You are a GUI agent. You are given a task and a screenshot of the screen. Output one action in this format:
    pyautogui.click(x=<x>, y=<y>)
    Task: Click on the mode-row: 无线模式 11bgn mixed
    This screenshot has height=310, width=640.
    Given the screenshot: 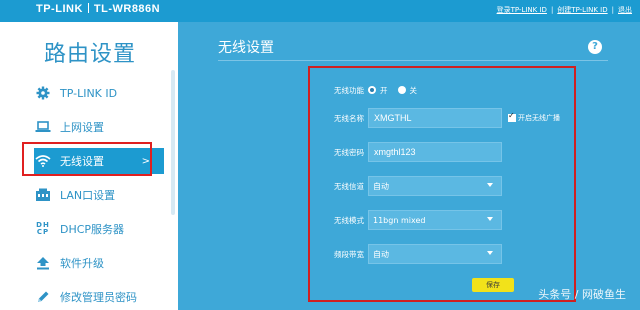 What is the action you would take?
    pyautogui.click(x=444, y=220)
    